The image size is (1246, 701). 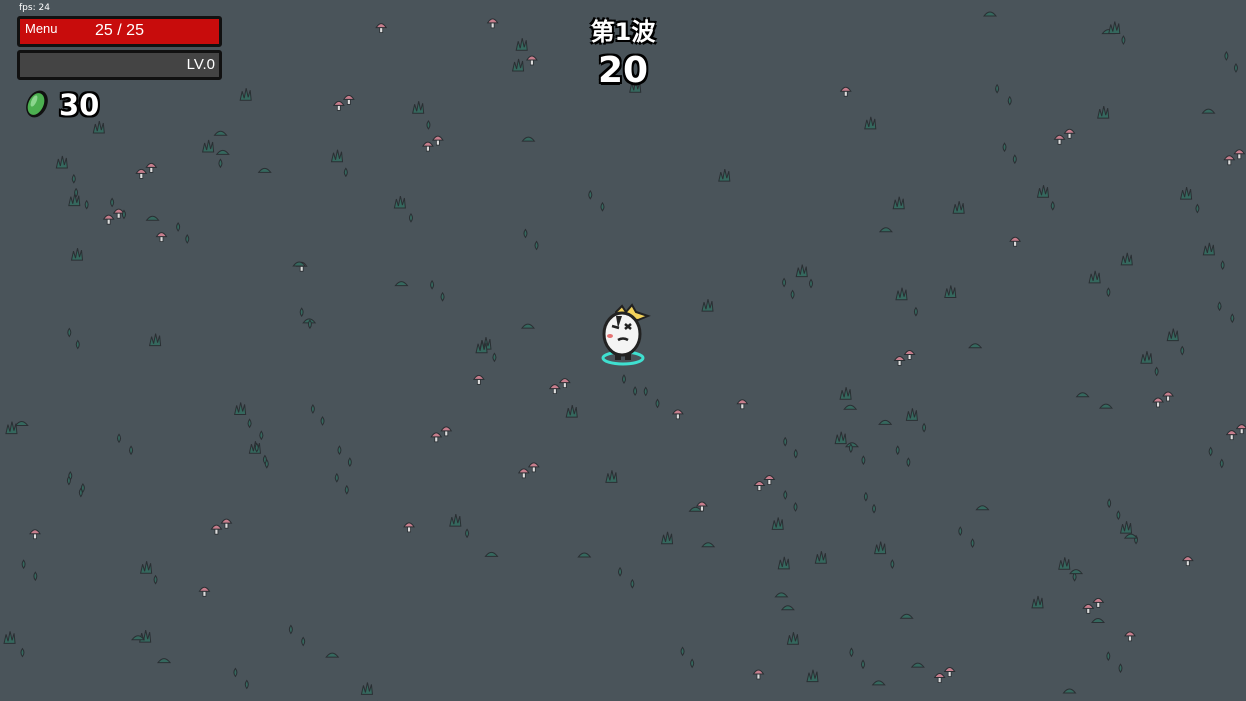 What do you see at coordinates (119, 30) in the screenshot?
I see `health-text: 25 / 25` at bounding box center [119, 30].